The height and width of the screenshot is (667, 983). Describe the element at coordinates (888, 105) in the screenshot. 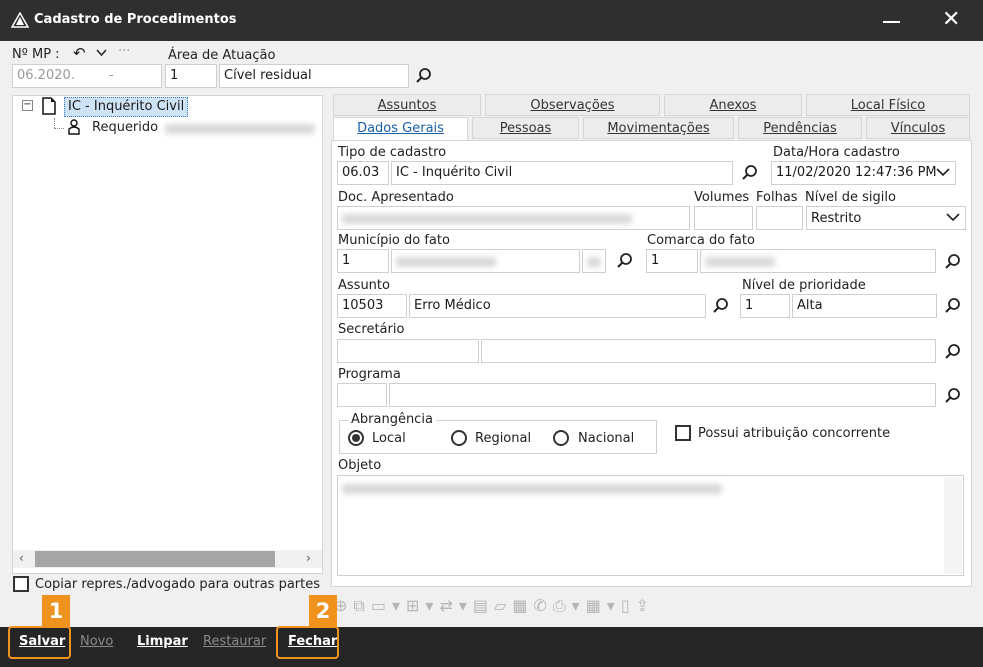

I see `tab-local-fisico: Local Físico` at that location.